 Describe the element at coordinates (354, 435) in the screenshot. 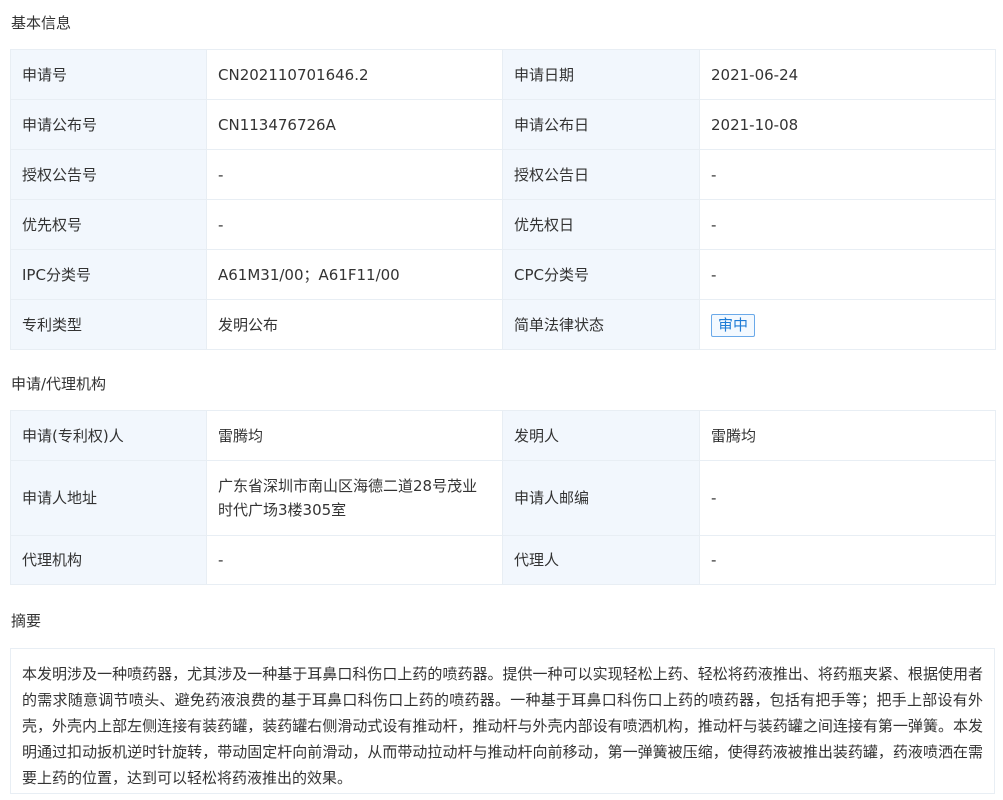

I see `applicant-value: 雷腾均` at that location.